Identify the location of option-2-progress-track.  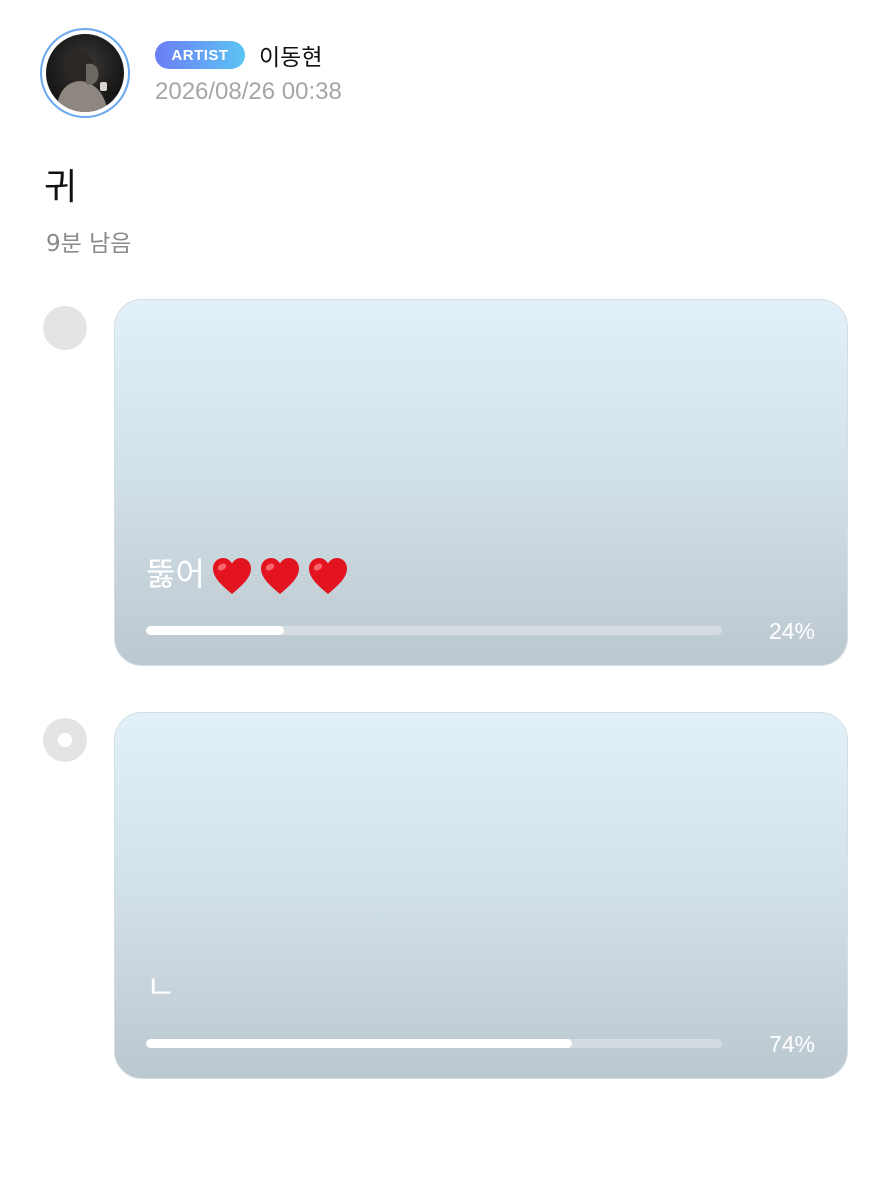
(434, 1043).